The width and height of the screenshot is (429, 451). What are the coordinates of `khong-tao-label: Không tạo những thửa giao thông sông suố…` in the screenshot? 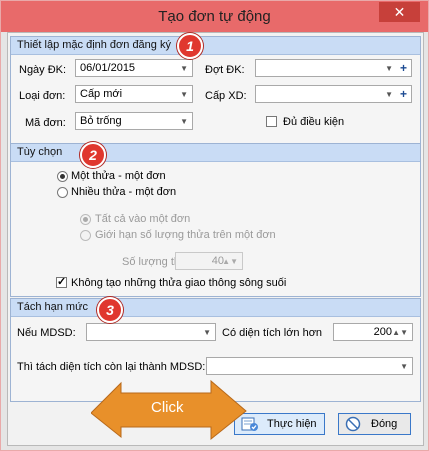 It's located at (179, 283).